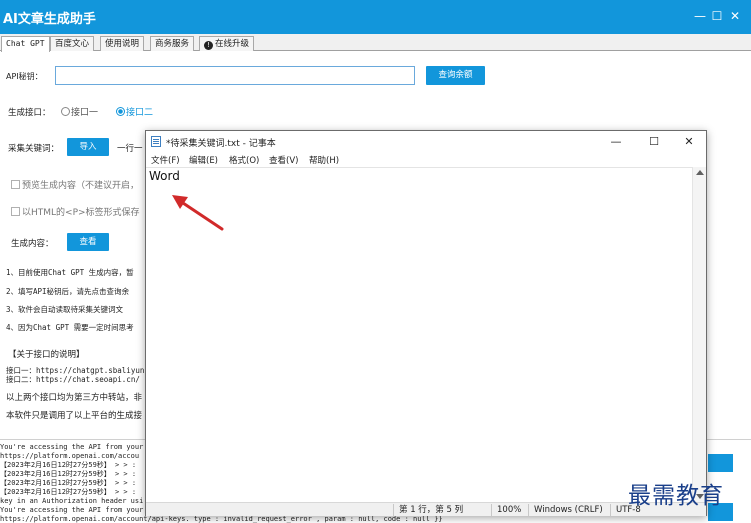  Describe the element at coordinates (676, 496) in the screenshot. I see `watermark-logo: 最需教育` at that location.